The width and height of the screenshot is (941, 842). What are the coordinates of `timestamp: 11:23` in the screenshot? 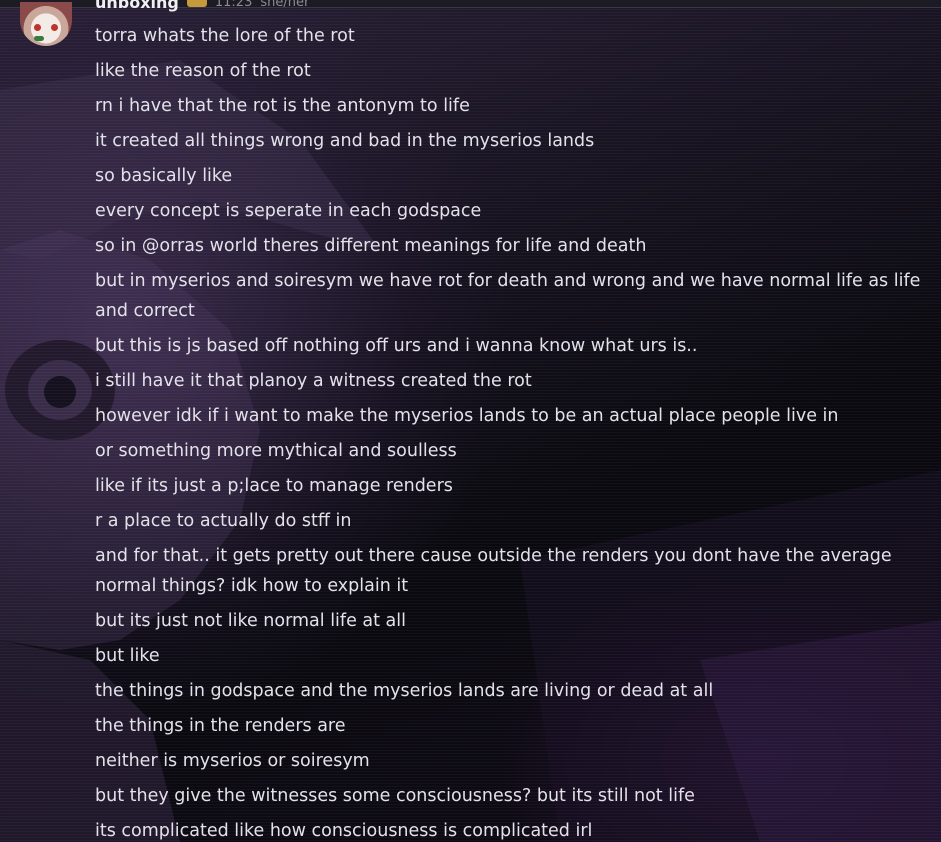 It's located at (233, 5).